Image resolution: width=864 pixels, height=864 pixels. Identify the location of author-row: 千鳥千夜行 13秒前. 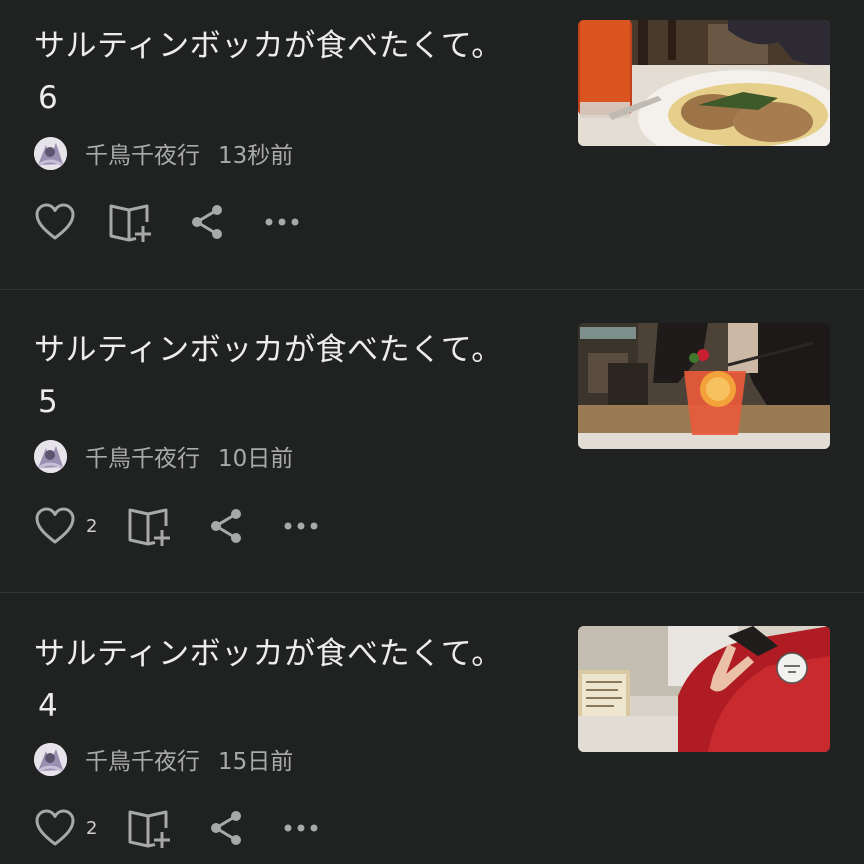
(163, 153).